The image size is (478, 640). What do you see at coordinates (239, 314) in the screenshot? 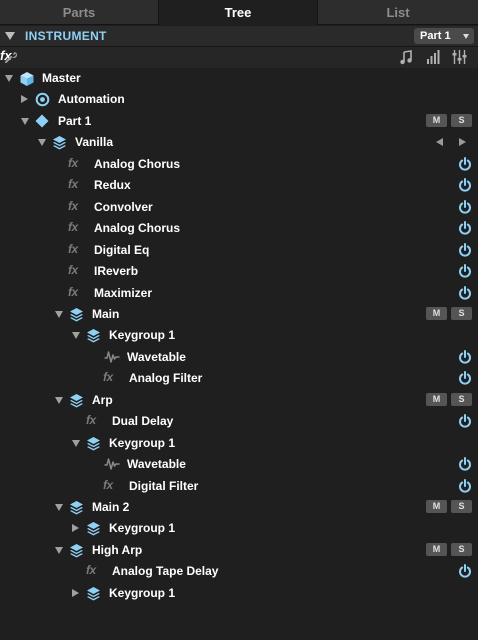
I see `tree-row: Main M S` at bounding box center [239, 314].